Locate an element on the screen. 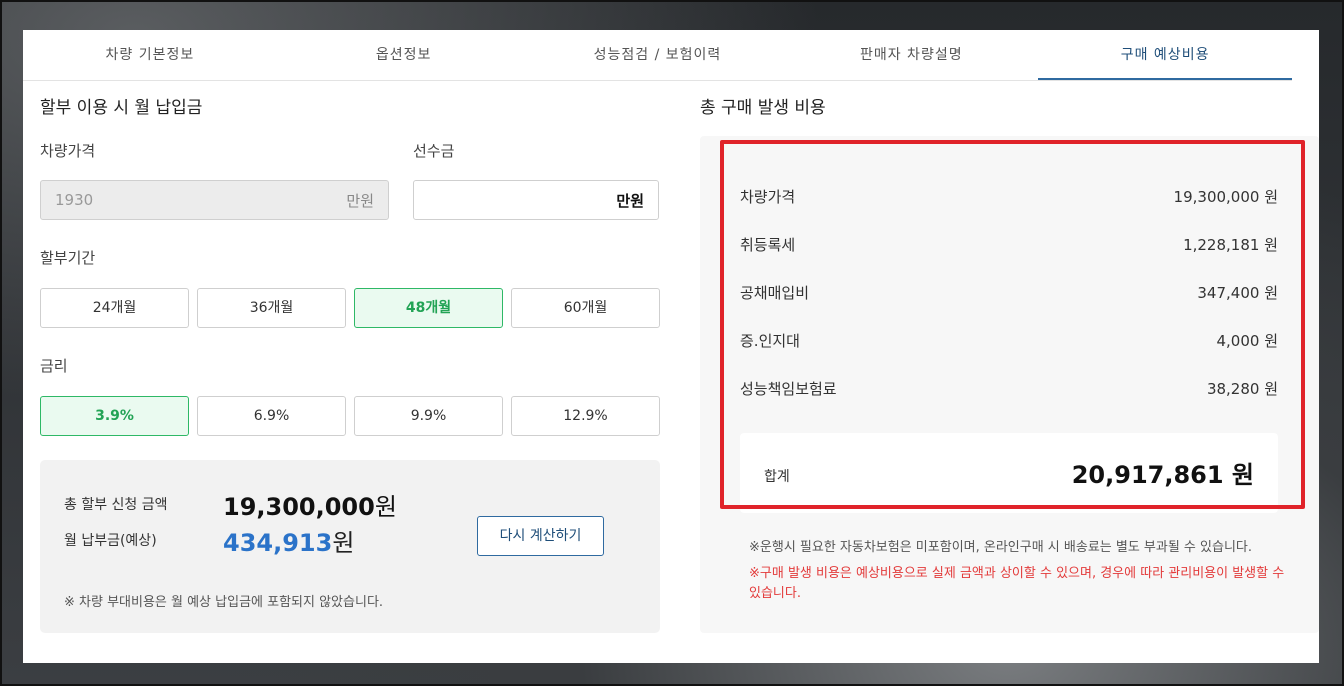 The width and height of the screenshot is (1344, 686). period-48-button: 48개월 is located at coordinates (428, 308).